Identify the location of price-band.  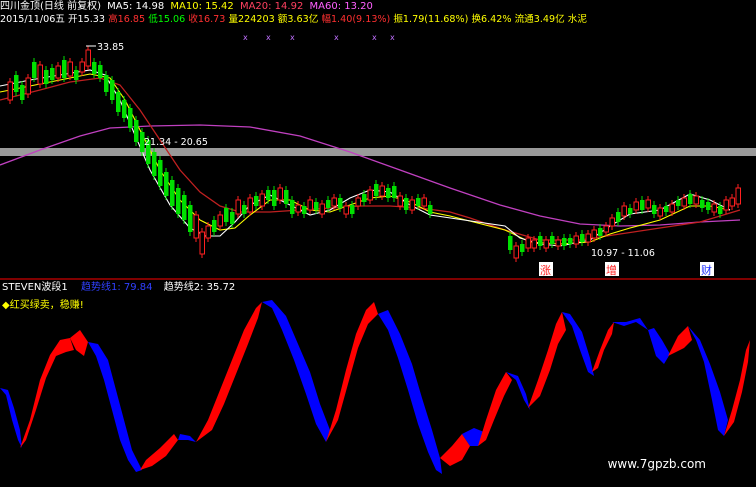
(378, 152).